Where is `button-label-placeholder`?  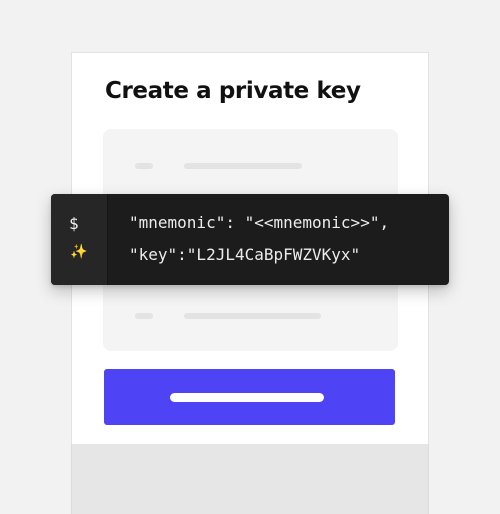 button-label-placeholder is located at coordinates (247, 397).